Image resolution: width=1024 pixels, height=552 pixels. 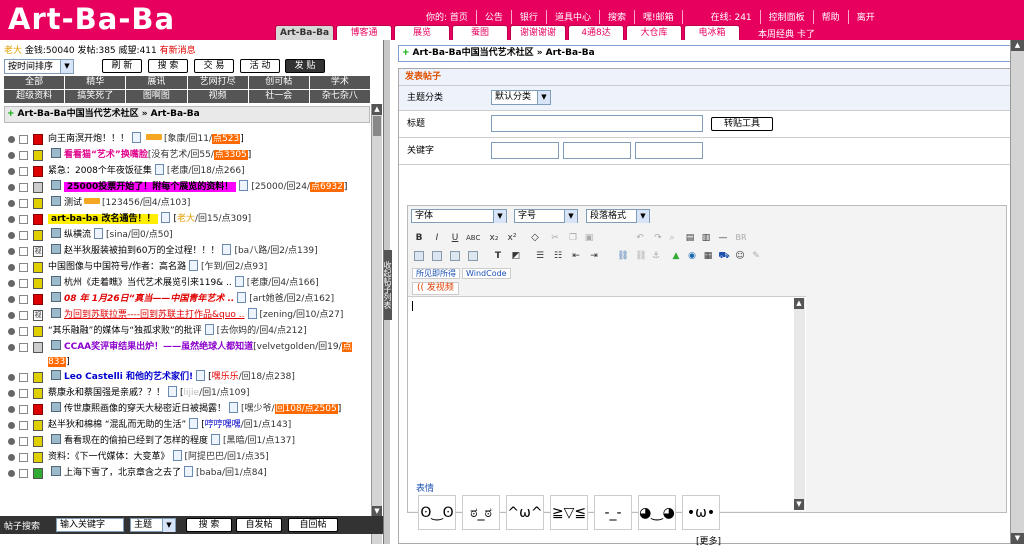 I want to click on thread-title: 向王南溟开炮！！！, so click(x=88, y=139).